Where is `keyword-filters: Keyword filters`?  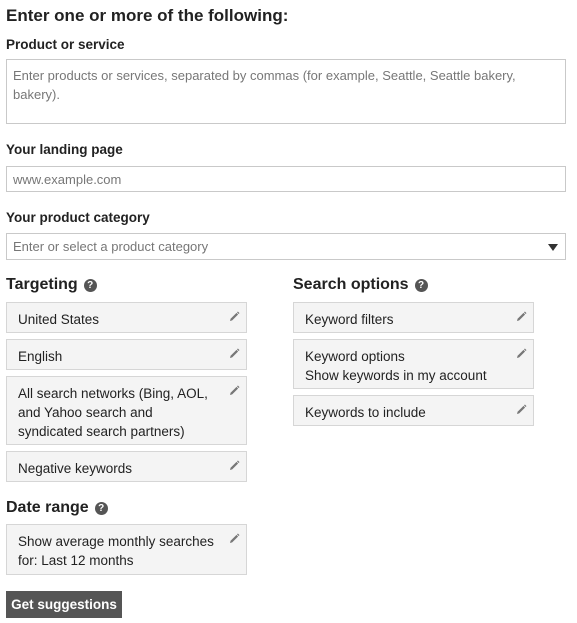 keyword-filters: Keyword filters is located at coordinates (413, 317).